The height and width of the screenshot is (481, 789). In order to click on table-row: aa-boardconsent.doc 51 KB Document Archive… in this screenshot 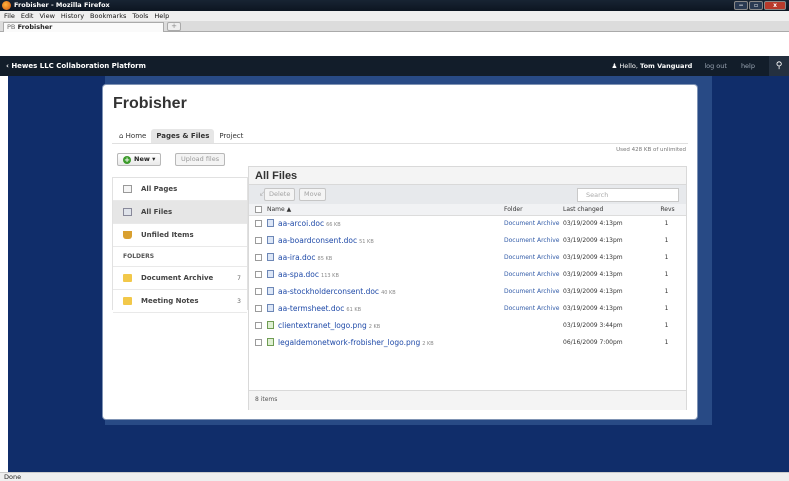, I will do `click(467, 240)`.